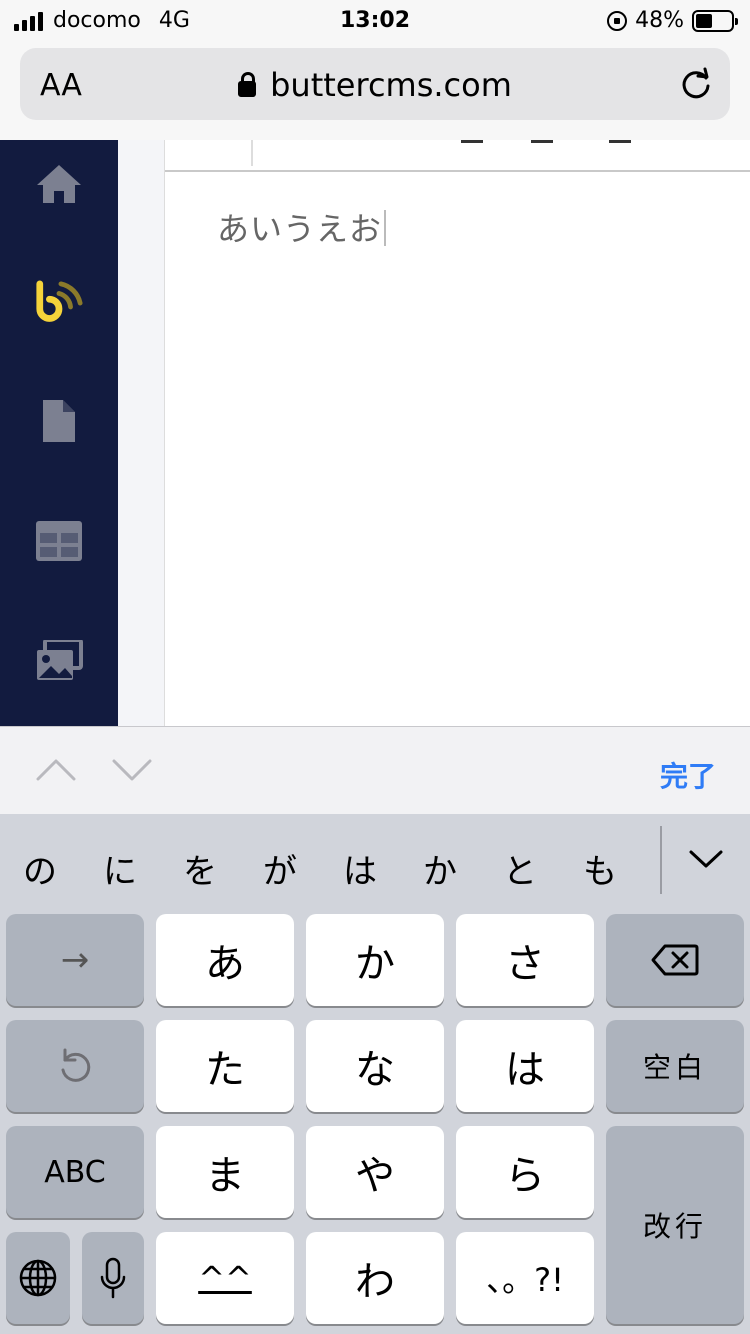 This screenshot has height=1334, width=750. What do you see at coordinates (520, 868) in the screenshot?
I see `candidate-word: と` at bounding box center [520, 868].